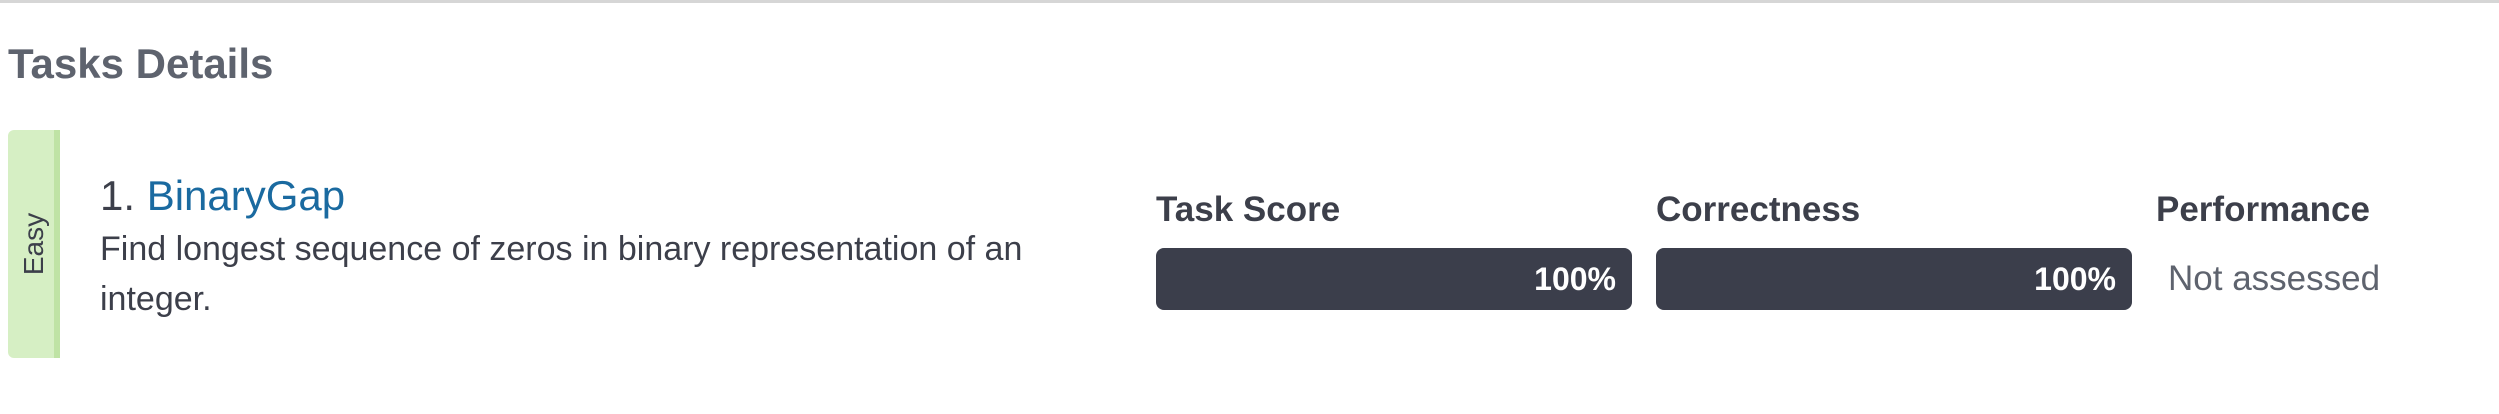 This screenshot has width=2499, height=414. I want to click on metric-label-correctness: Correctness, so click(1758, 209).